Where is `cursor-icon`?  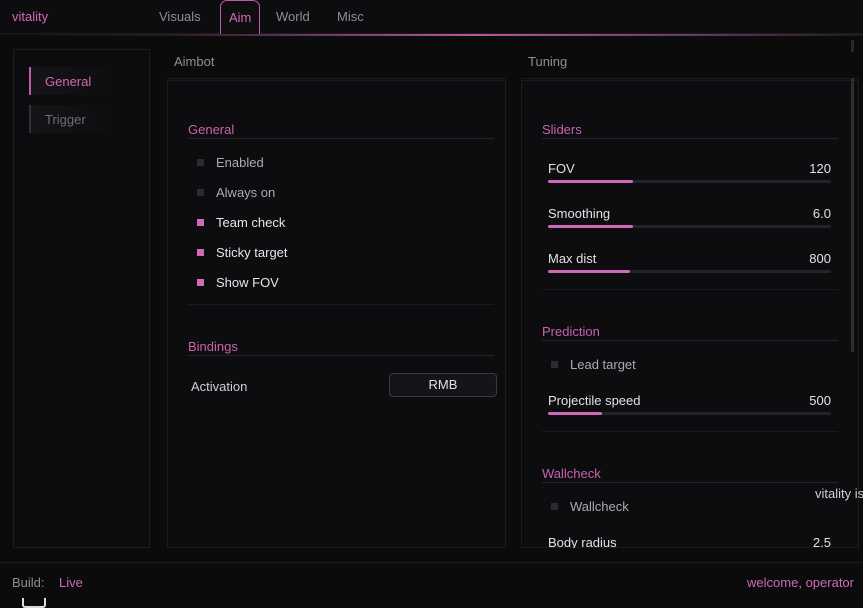 cursor-icon is located at coordinates (34, 603).